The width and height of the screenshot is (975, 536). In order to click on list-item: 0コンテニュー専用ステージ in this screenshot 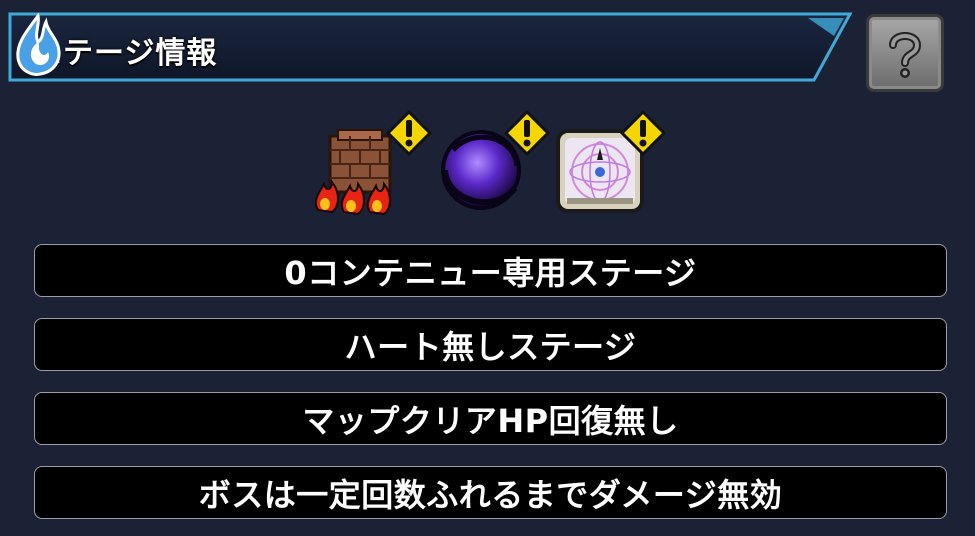, I will do `click(490, 270)`.